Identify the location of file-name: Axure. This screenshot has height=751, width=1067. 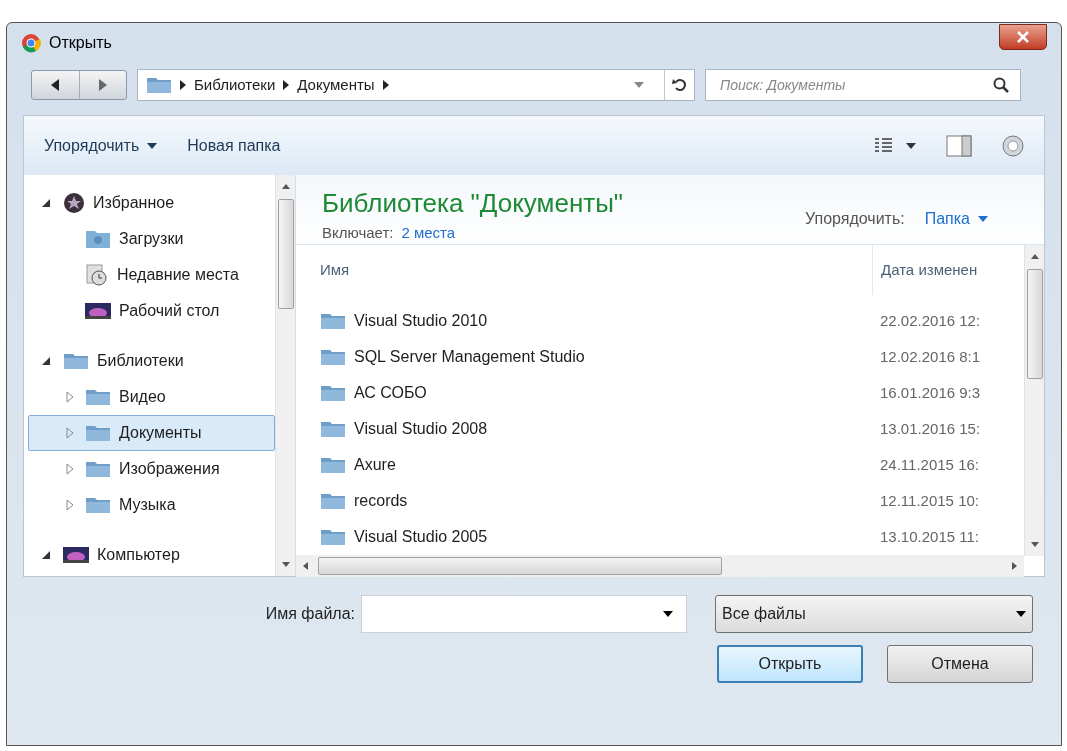
(375, 465).